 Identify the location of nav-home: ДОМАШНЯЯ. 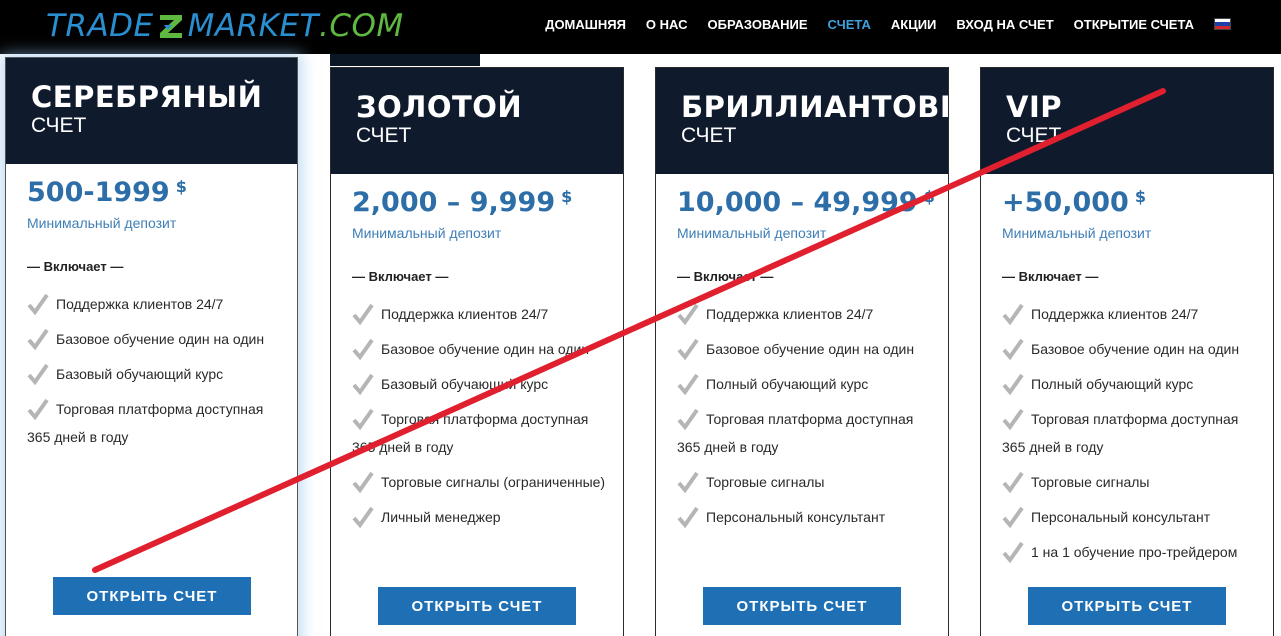
(585, 24).